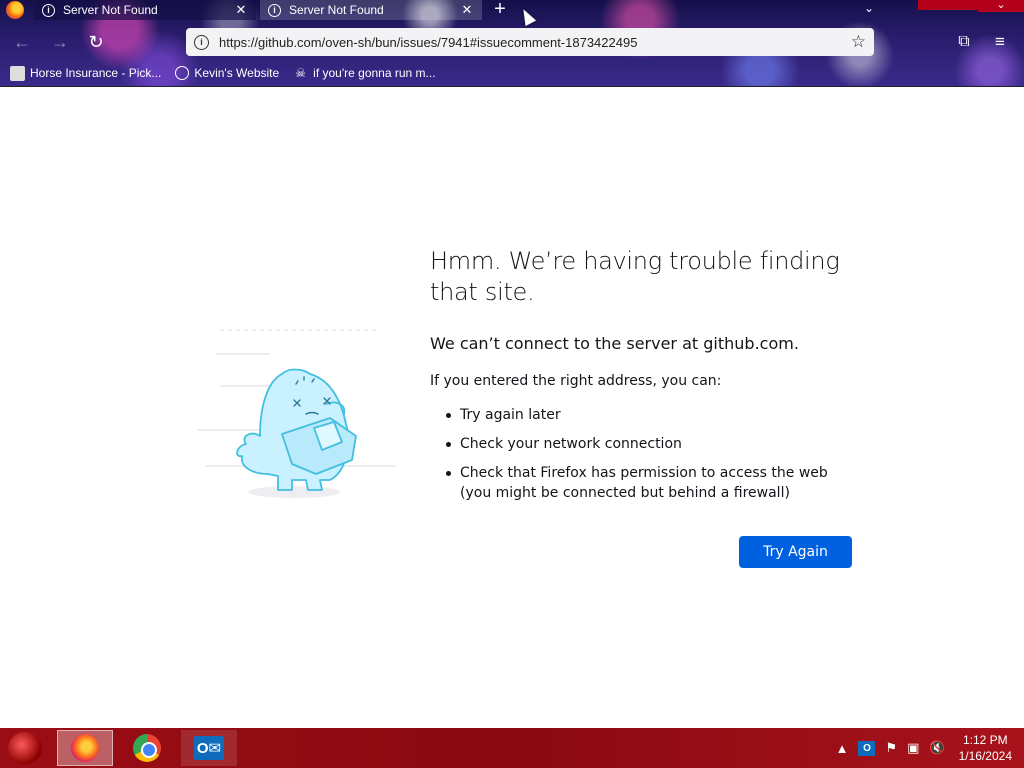  What do you see at coordinates (913, 748) in the screenshot?
I see `network-icon: ▣` at bounding box center [913, 748].